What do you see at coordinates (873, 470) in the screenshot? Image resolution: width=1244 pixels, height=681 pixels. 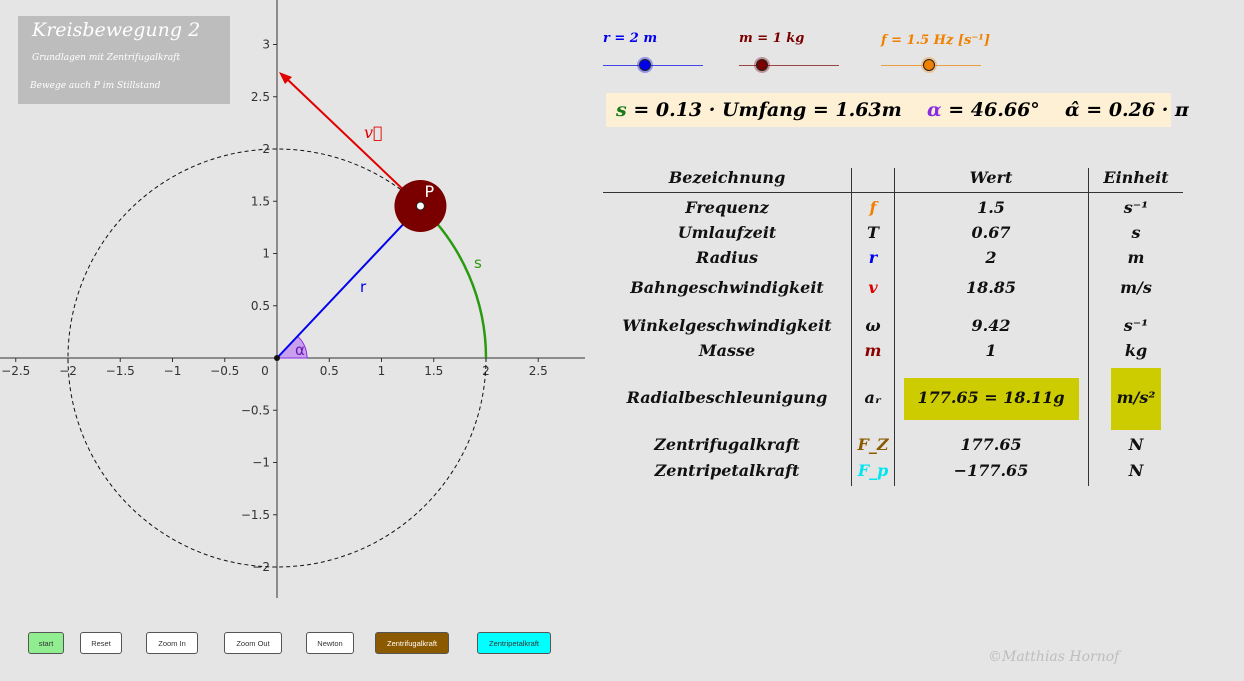 I see `row-symbol: F_p` at bounding box center [873, 470].